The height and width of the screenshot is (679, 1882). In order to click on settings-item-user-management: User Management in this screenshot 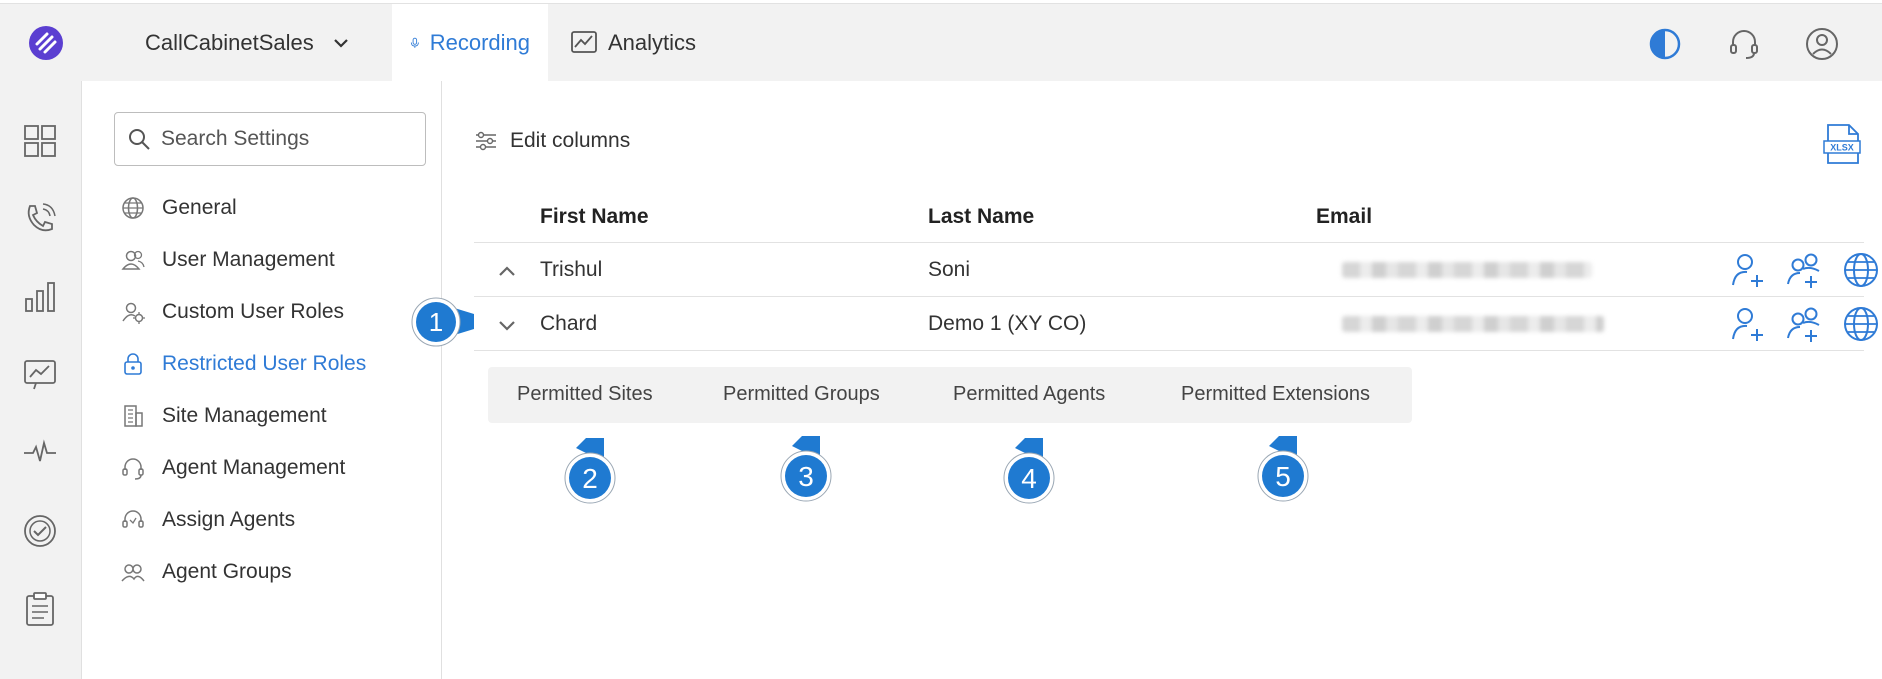, I will do `click(227, 260)`.